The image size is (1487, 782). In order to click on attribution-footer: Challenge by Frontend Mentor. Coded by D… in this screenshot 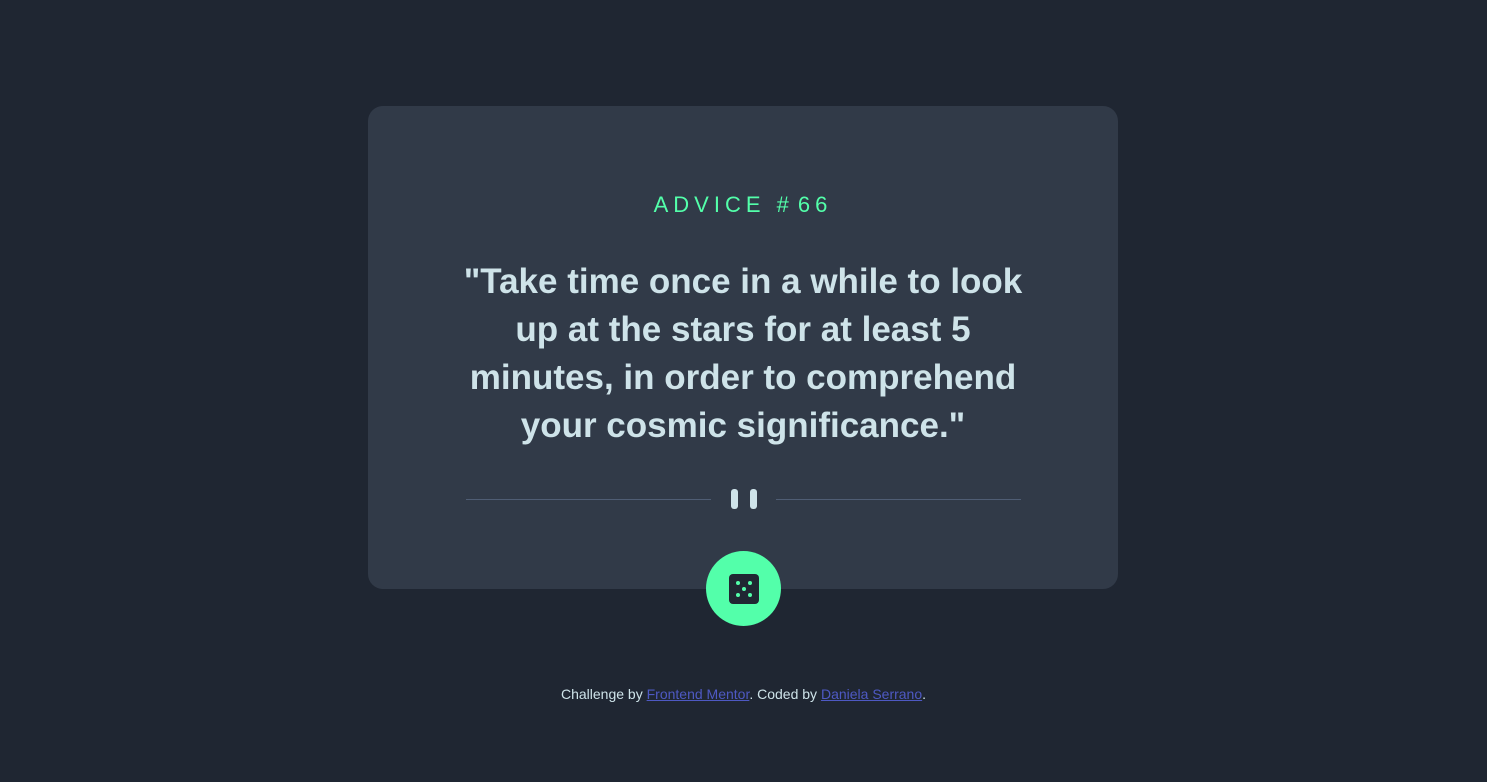, I will do `click(743, 694)`.